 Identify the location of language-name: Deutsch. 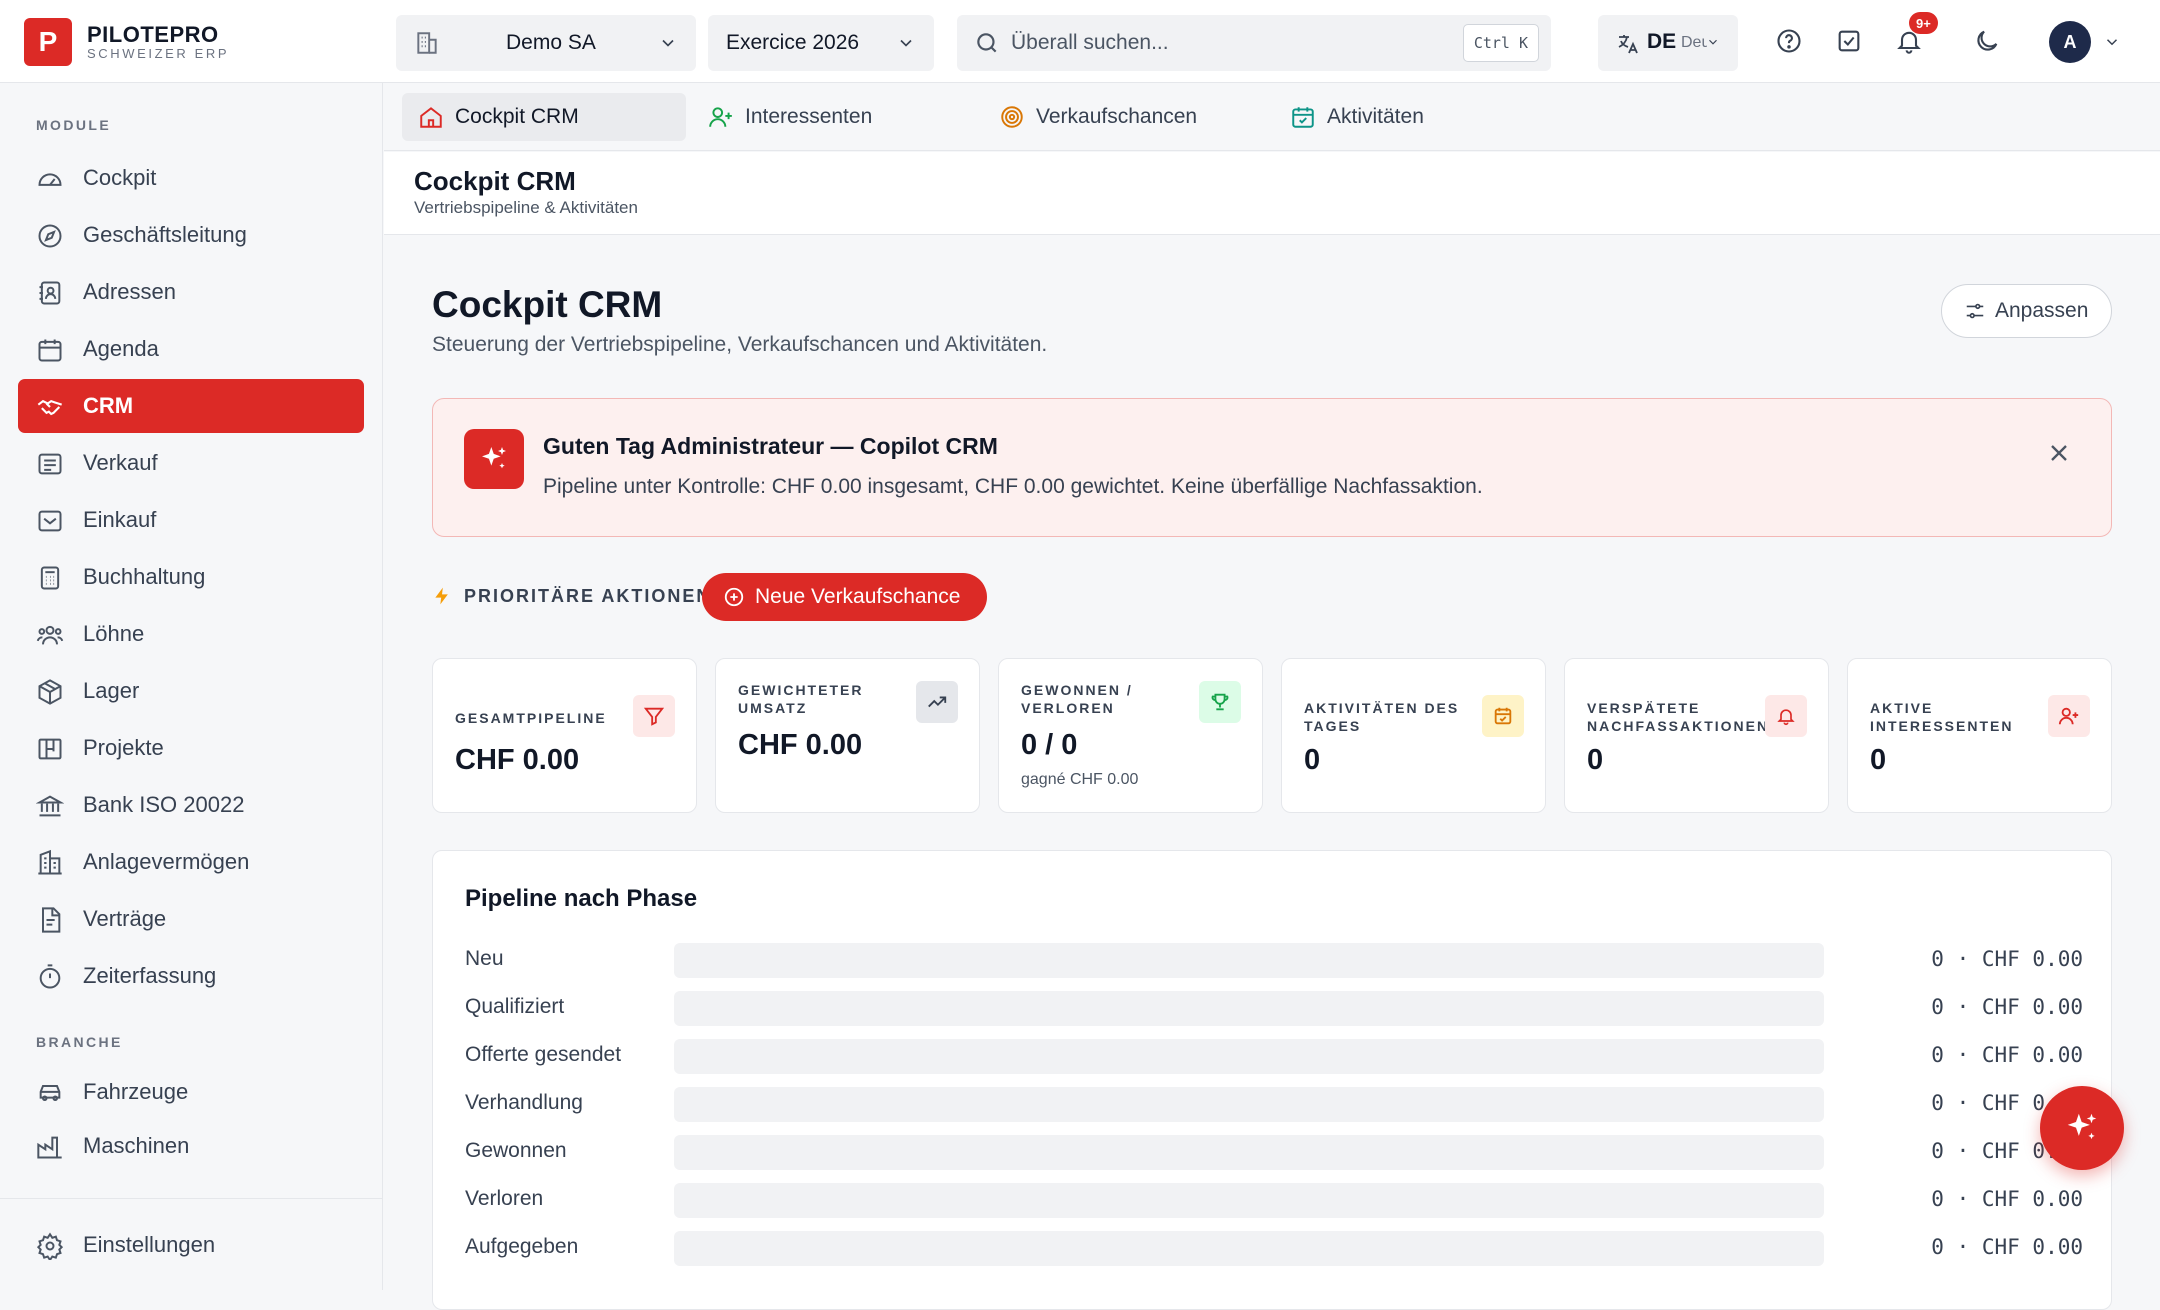
(1694, 42).